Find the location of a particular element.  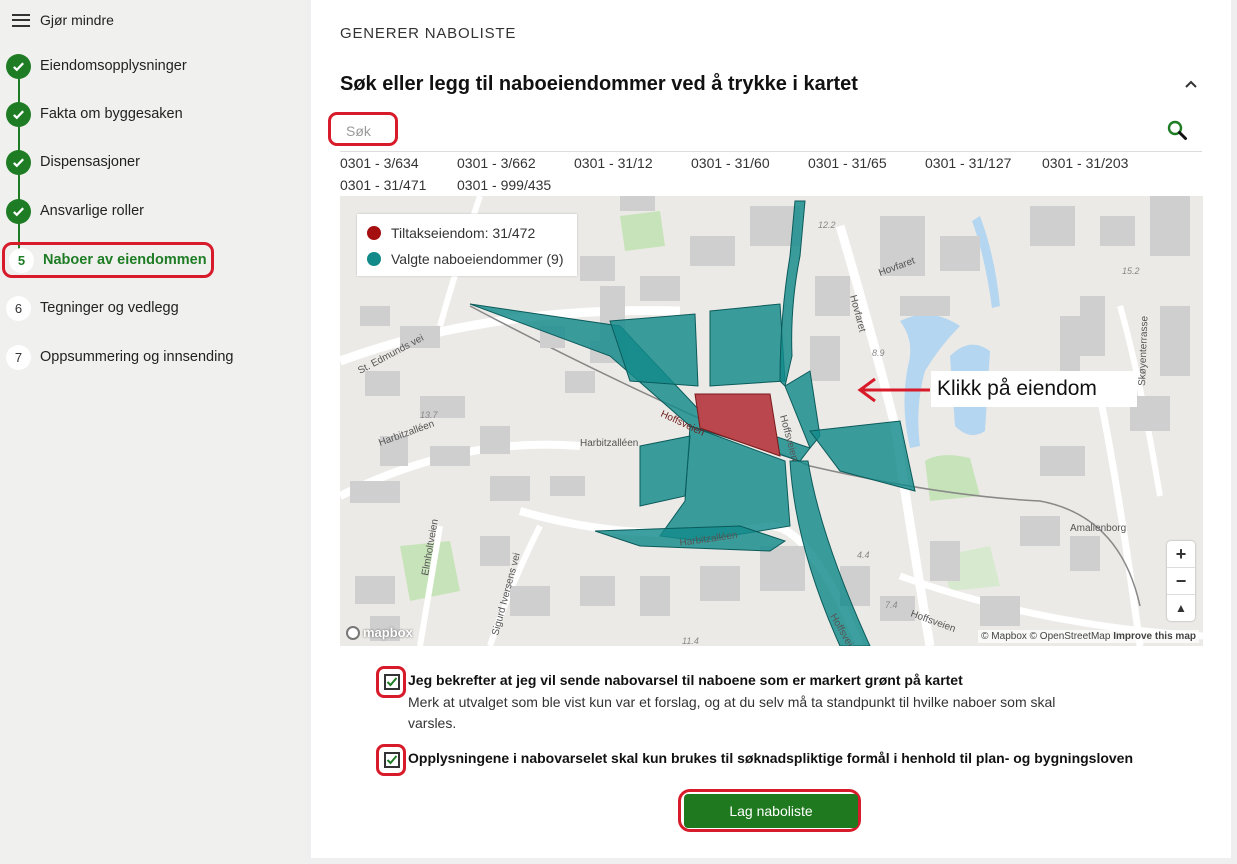

lag-naboliste-button: Lag naboliste is located at coordinates (771, 811).